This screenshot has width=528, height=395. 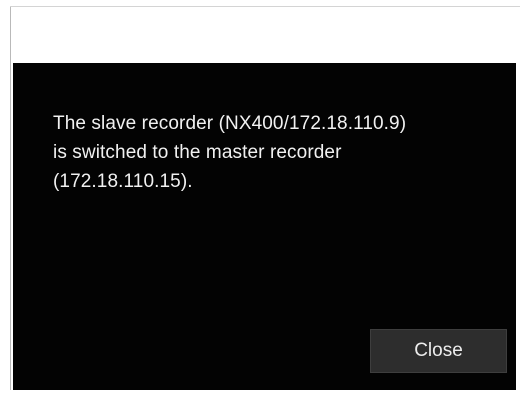 What do you see at coordinates (265, 6) in the screenshot?
I see `window-frame-top-edge` at bounding box center [265, 6].